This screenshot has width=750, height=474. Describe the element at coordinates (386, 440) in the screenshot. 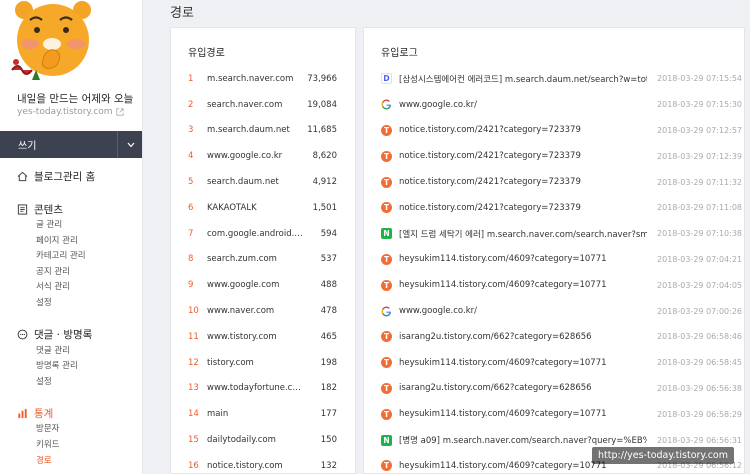

I see `naver-icon: N` at that location.